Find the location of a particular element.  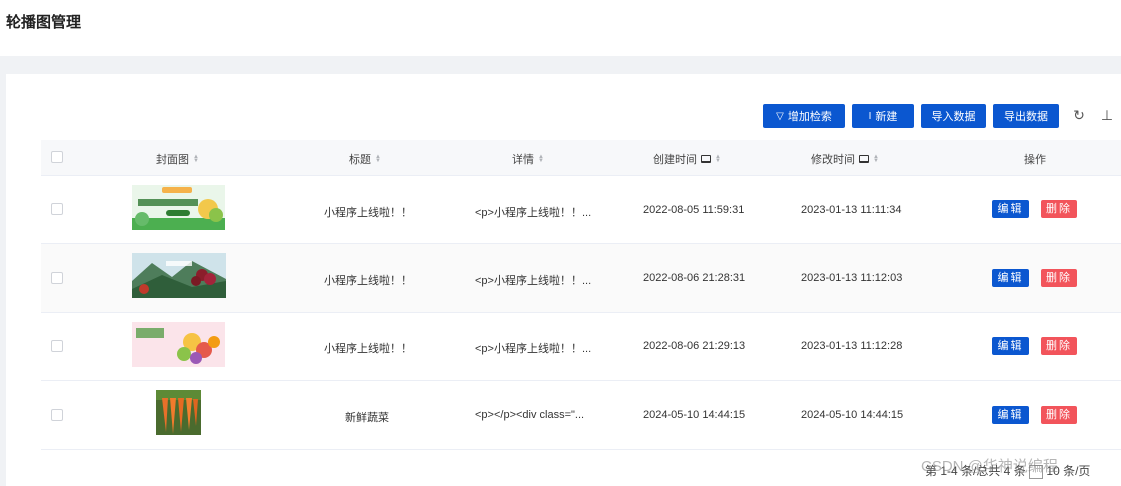

header-actions-label: 操作 is located at coordinates (1035, 160).